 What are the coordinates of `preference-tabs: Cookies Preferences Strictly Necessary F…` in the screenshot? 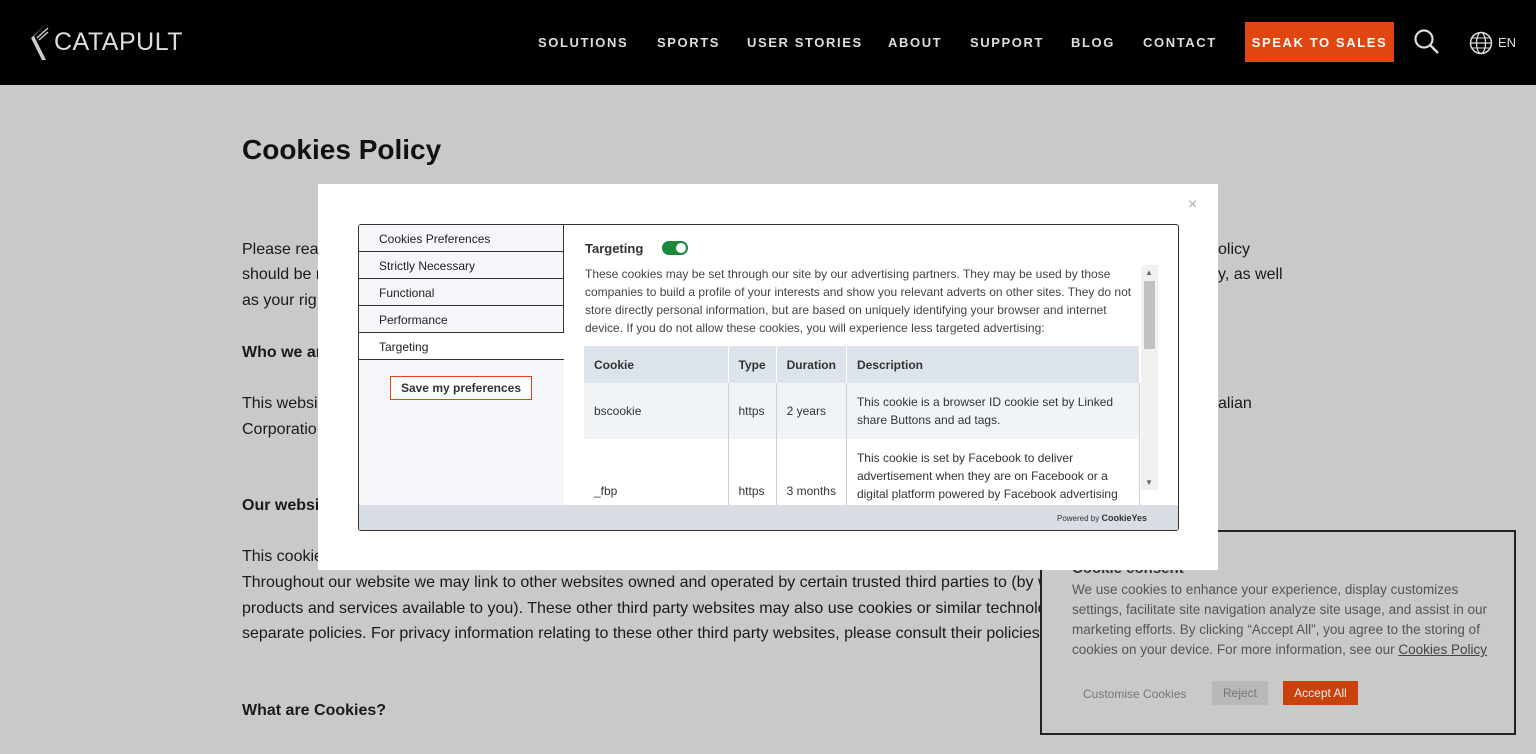 It's located at (461, 365).